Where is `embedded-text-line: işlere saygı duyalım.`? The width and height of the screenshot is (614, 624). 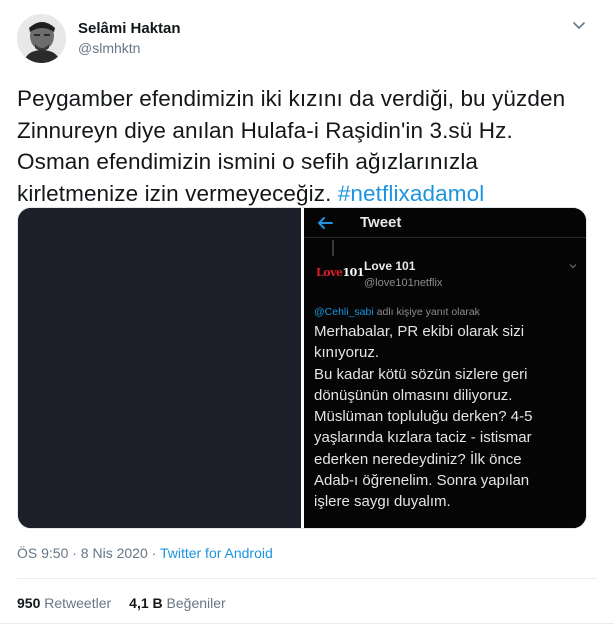 embedded-text-line: işlere saygı duyalım. is located at coordinates (382, 502).